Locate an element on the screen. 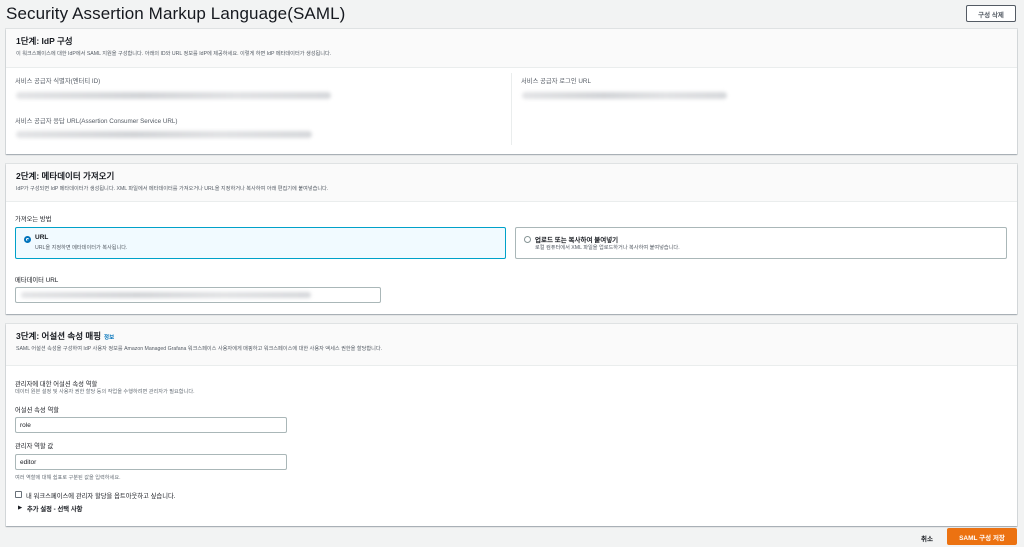 This screenshot has height=547, width=1024. admin-role-section-title: 관리자에 대한 어설션 속성 역할 is located at coordinates (56, 384).